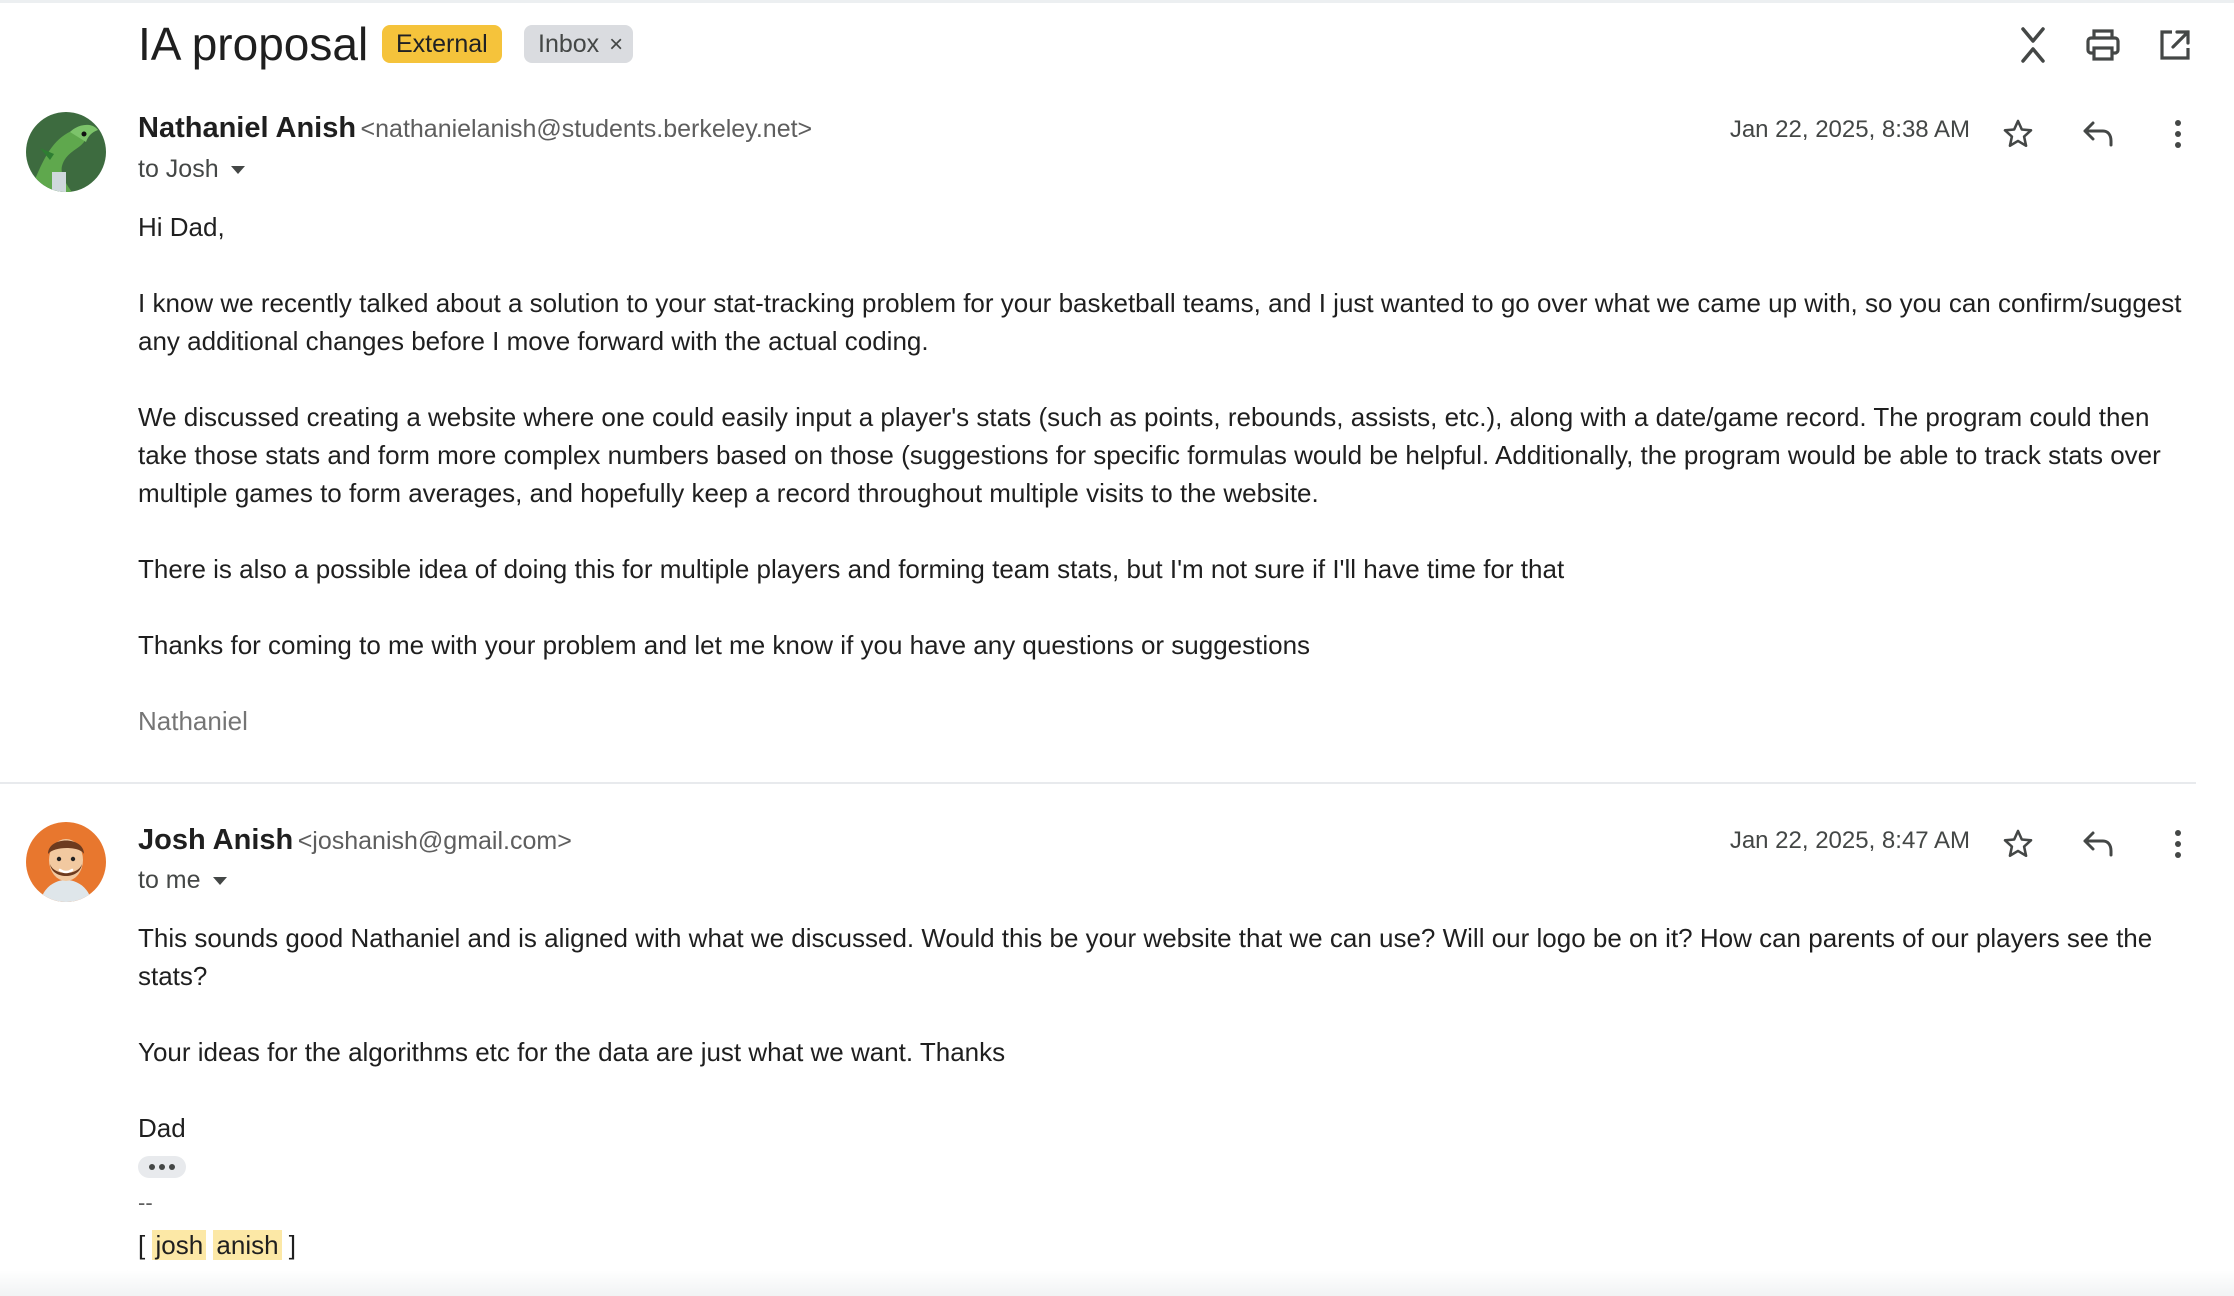 This screenshot has height=1296, width=2234. I want to click on signature-bracket: [, so click(142, 1245).